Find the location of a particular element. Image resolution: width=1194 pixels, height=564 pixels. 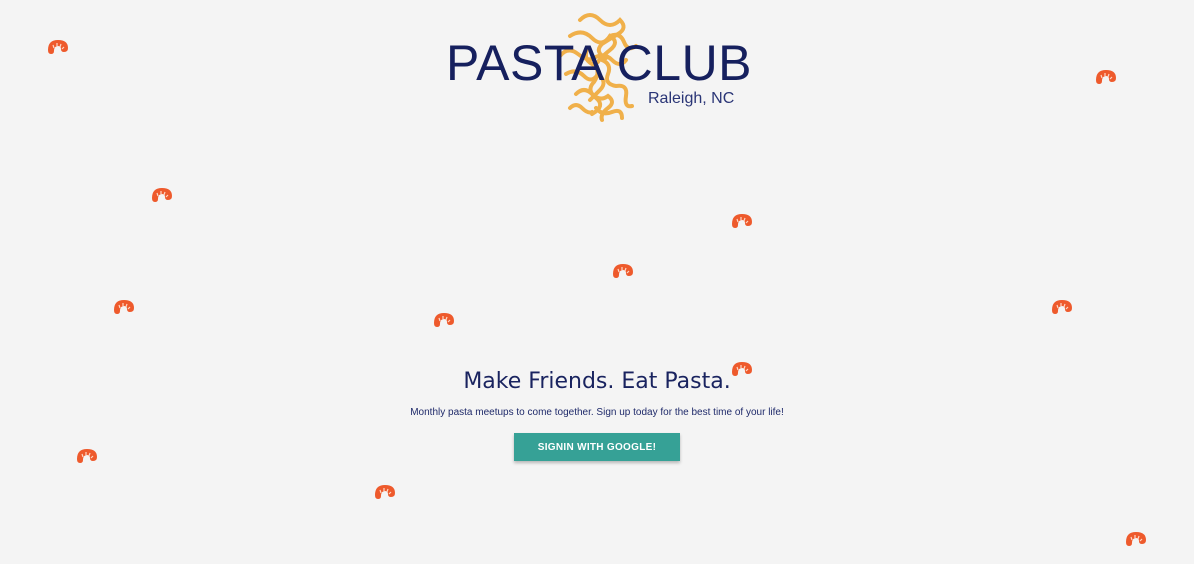

hero-headline: Make Friends. Eat Pasta. is located at coordinates (597, 381).